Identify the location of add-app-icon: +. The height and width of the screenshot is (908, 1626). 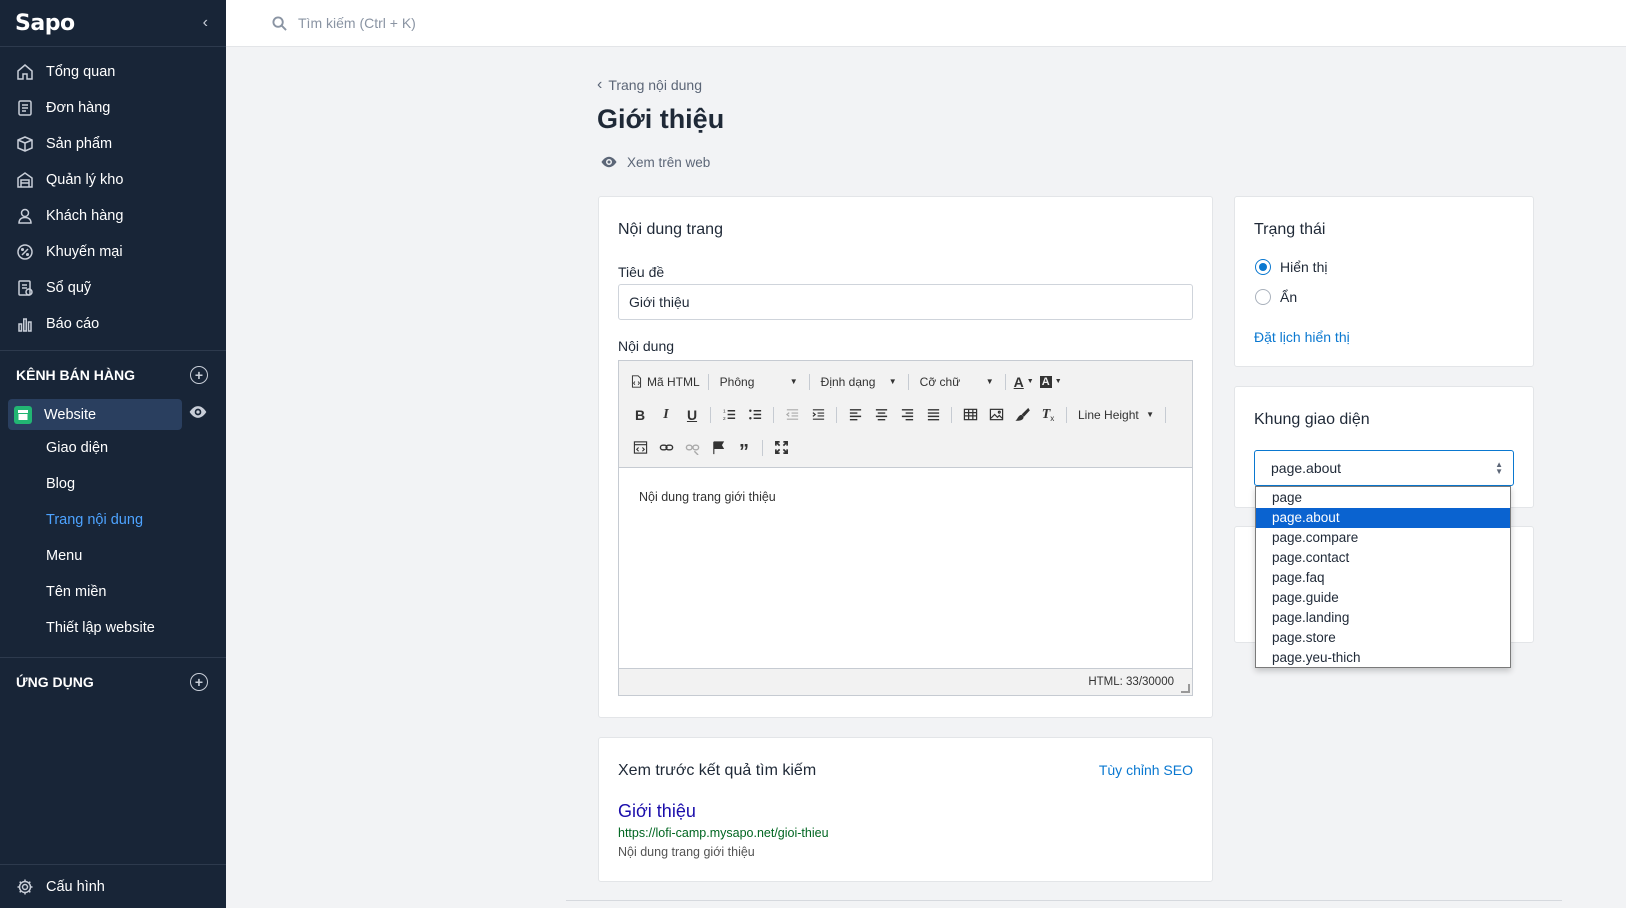
(199, 682).